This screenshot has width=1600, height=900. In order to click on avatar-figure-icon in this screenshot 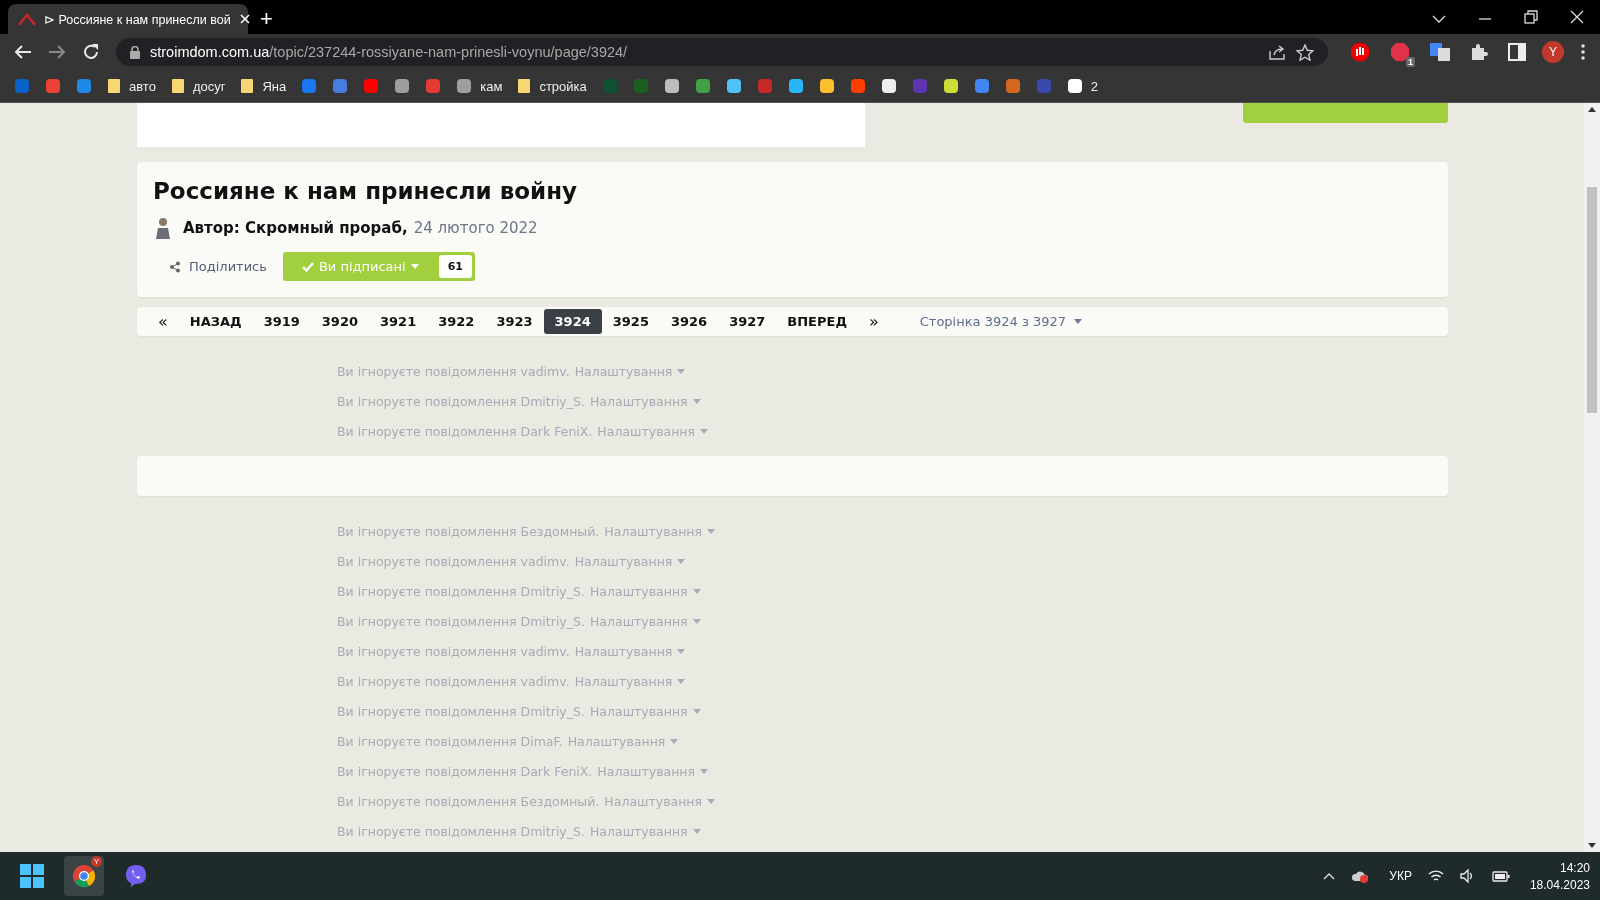, I will do `click(163, 228)`.